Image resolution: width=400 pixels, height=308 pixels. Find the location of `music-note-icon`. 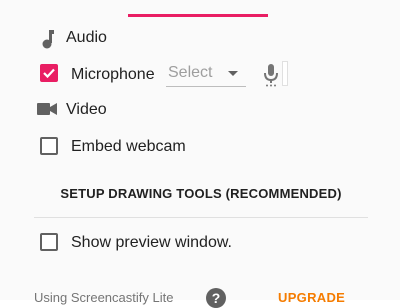

music-note-icon is located at coordinates (47, 39).